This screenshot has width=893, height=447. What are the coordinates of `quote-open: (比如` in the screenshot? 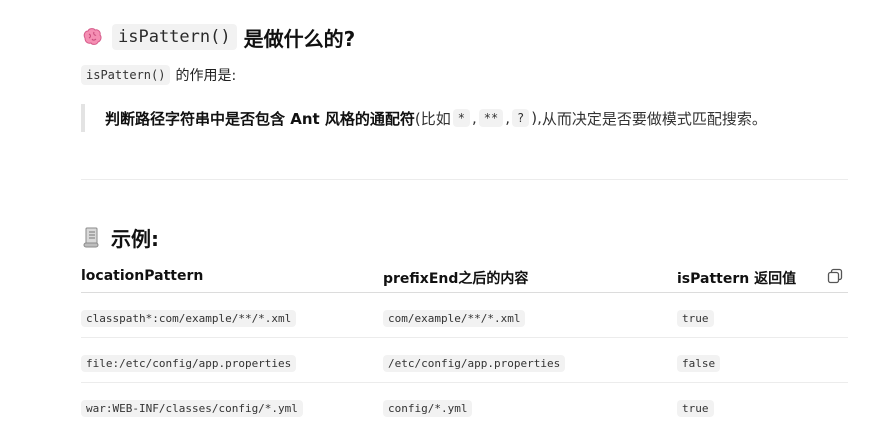 It's located at (432, 118).